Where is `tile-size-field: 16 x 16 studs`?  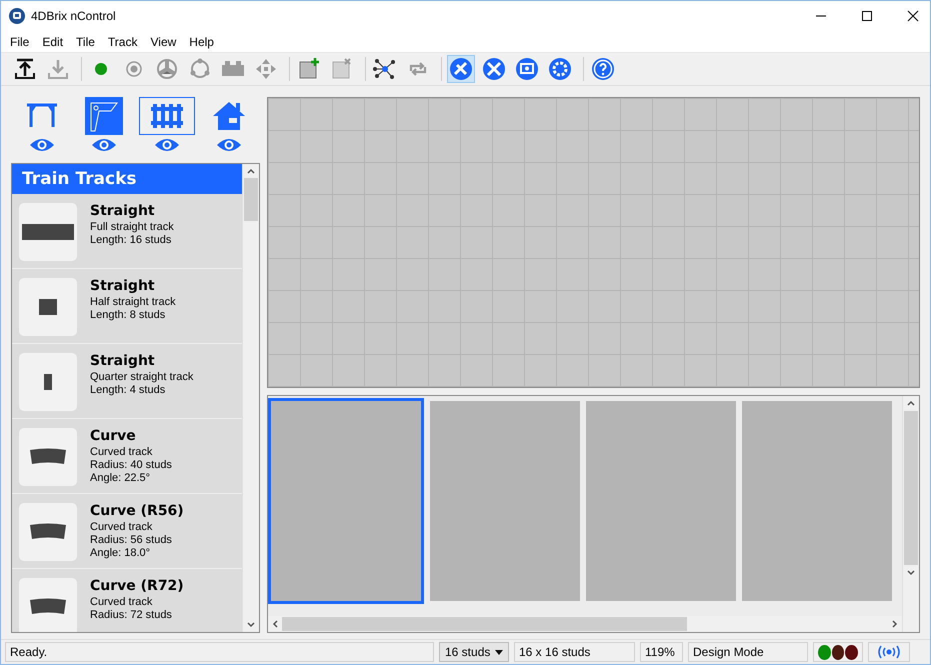
tile-size-field: 16 x 16 studs is located at coordinates (574, 652).